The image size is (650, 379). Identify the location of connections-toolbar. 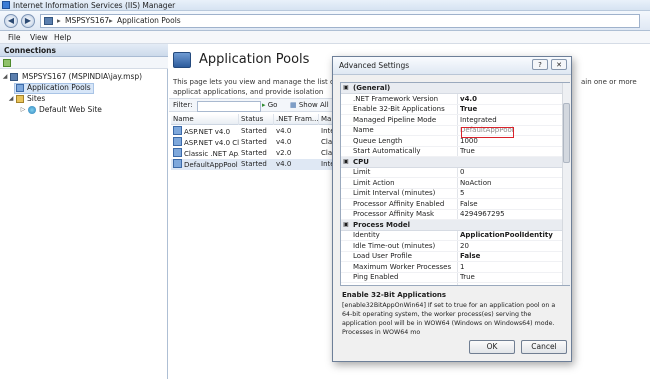
(84, 63).